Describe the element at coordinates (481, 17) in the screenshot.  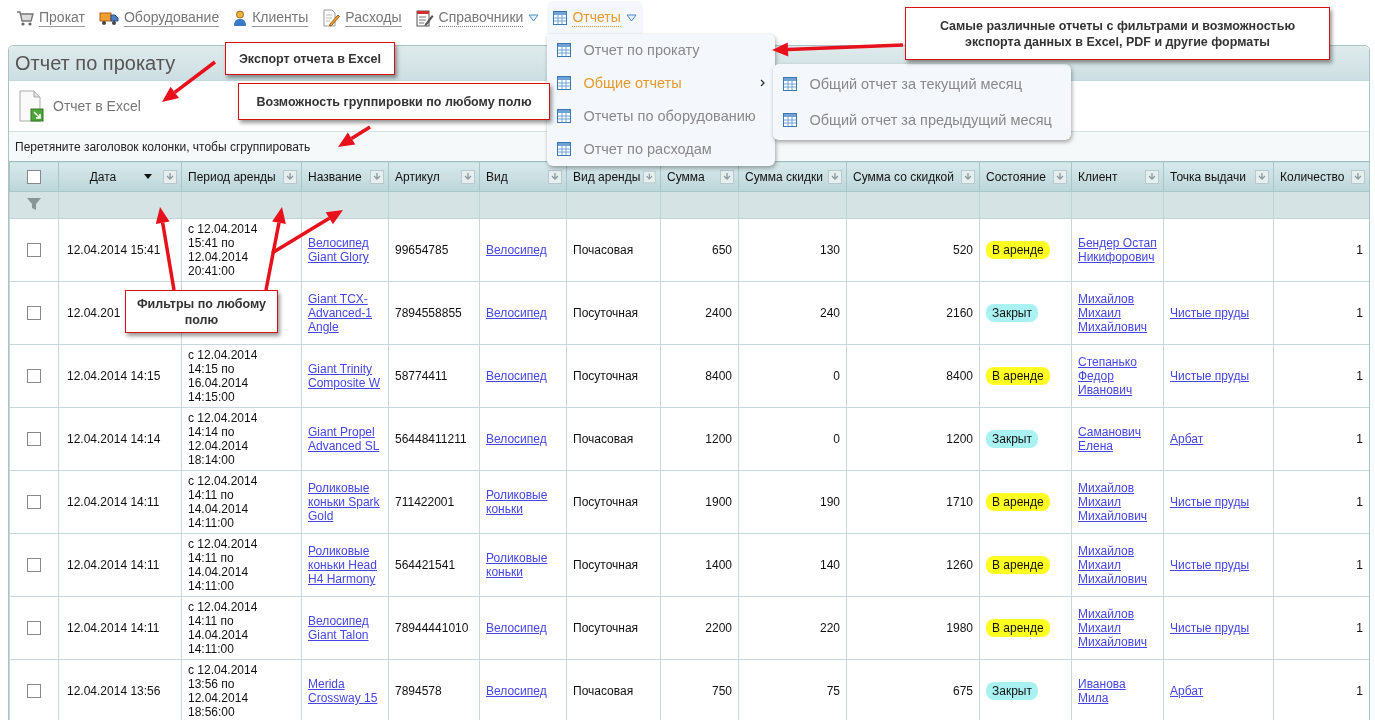
I see `nav-link: Справочники` at that location.